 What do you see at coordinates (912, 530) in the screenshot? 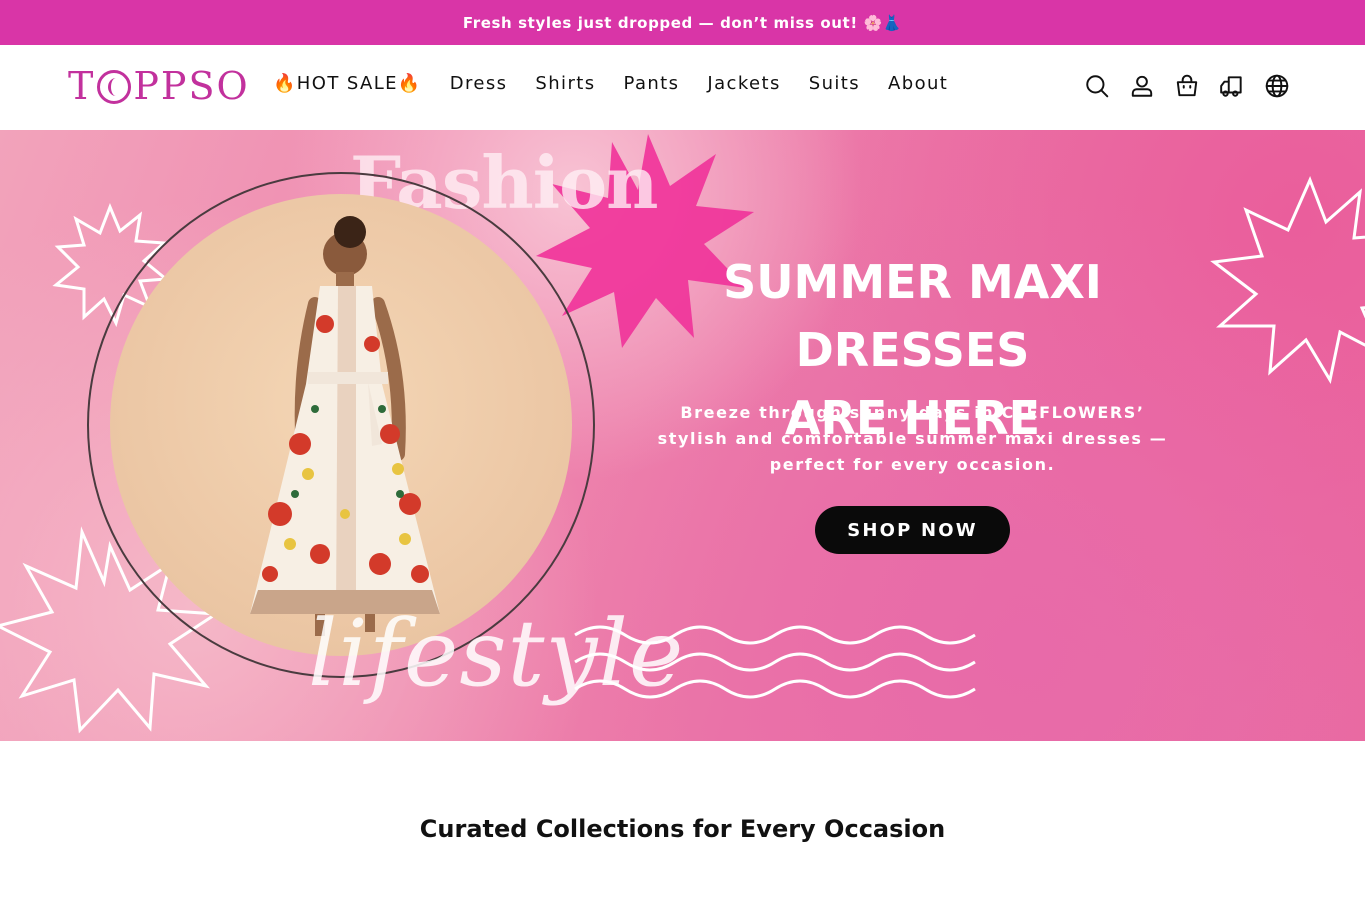
I see `shop-now-button: SHOP NOW` at bounding box center [912, 530].